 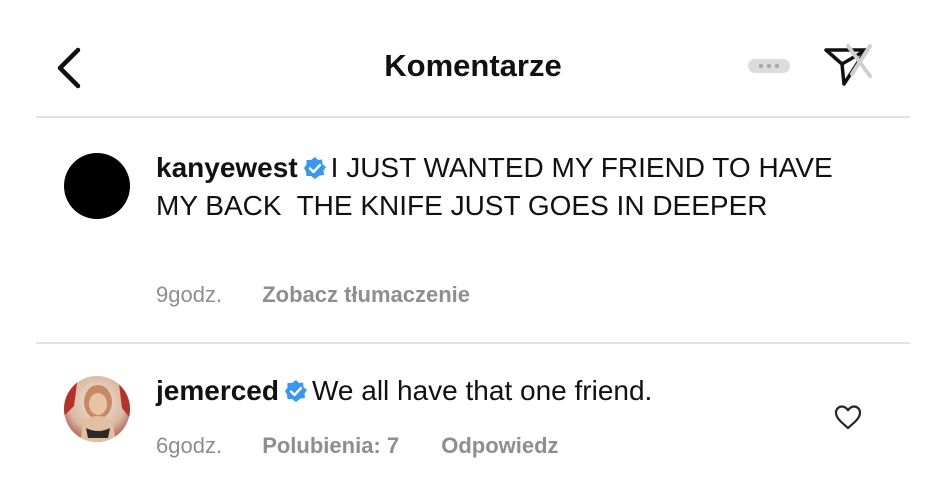 What do you see at coordinates (473, 343) in the screenshot?
I see `comment-divider` at bounding box center [473, 343].